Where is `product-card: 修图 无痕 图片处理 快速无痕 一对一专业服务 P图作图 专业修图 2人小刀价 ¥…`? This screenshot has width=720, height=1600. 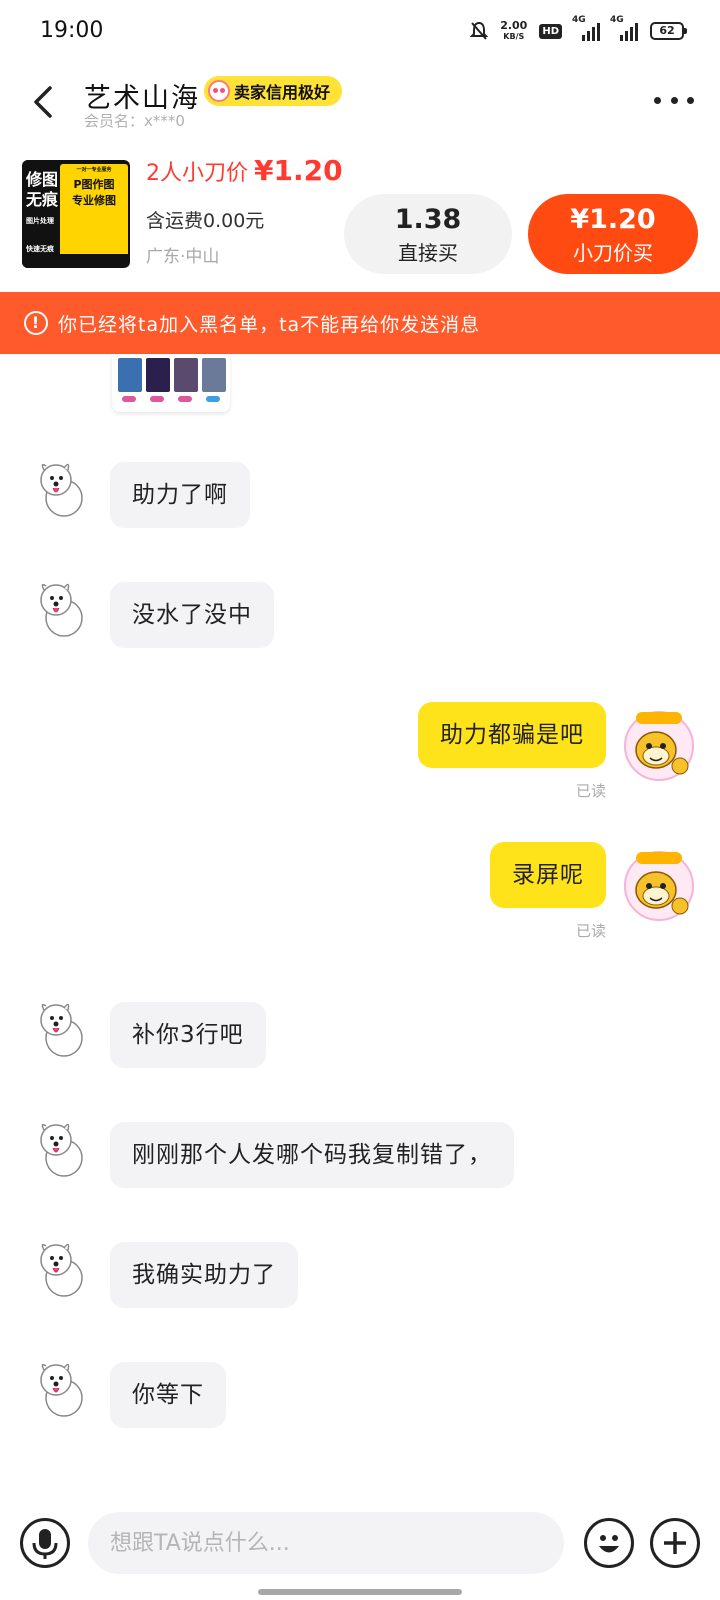 product-card: 修图 无痕 图片处理 快速无痕 一对一专业服务 P图作图 专业修图 2人小刀价 ¥… is located at coordinates (360, 213).